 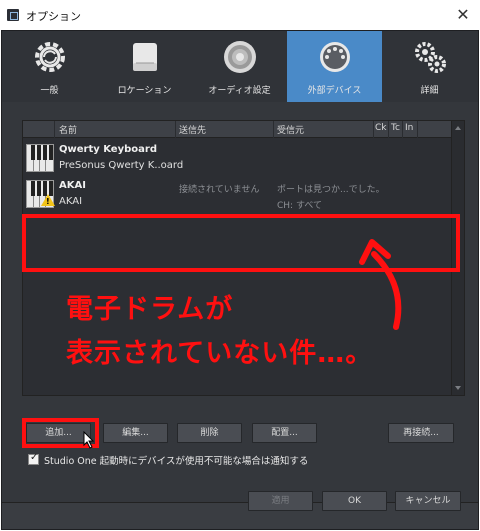 What do you see at coordinates (68, 129) in the screenshot?
I see `column-name: 名前` at bounding box center [68, 129].